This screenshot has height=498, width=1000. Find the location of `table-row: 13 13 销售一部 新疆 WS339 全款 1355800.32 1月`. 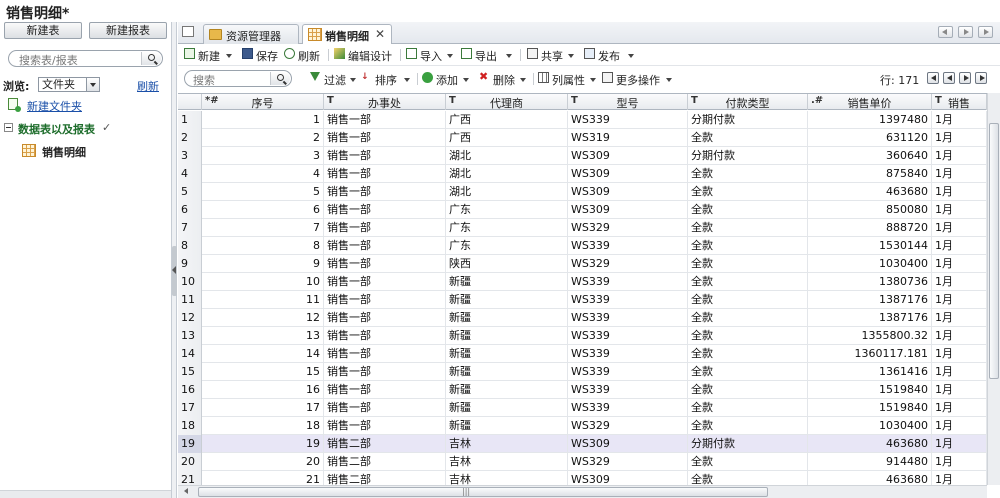

table-row: 13 13 销售一部 新疆 WS339 全款 1355800.32 1月 is located at coordinates (582, 336).